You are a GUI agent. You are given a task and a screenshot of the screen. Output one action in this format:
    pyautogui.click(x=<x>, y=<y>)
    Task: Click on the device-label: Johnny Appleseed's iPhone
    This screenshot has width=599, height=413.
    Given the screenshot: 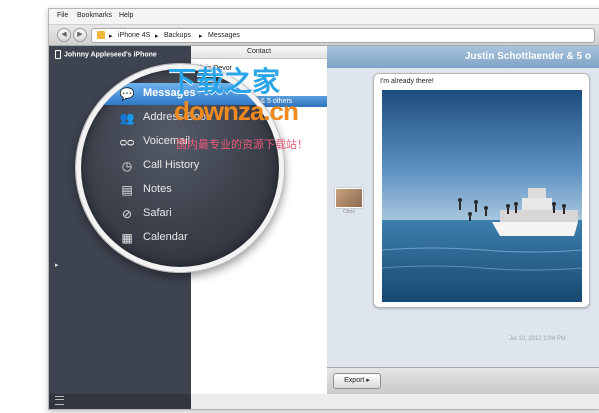 What is the action you would take?
    pyautogui.click(x=110, y=55)
    